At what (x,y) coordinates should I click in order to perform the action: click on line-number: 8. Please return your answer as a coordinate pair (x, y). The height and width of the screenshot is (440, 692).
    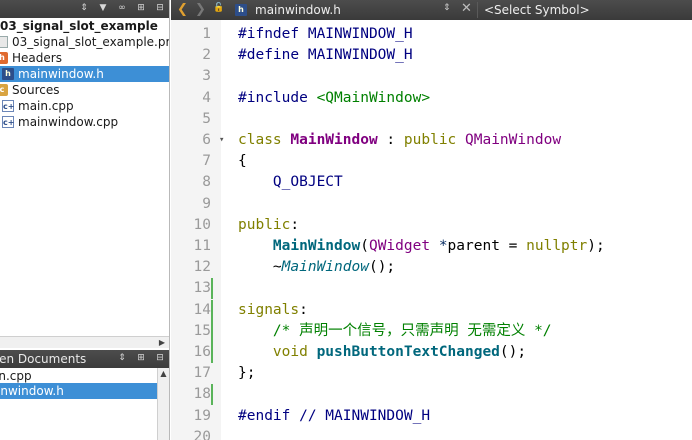
    Looking at the image, I should click on (206, 182).